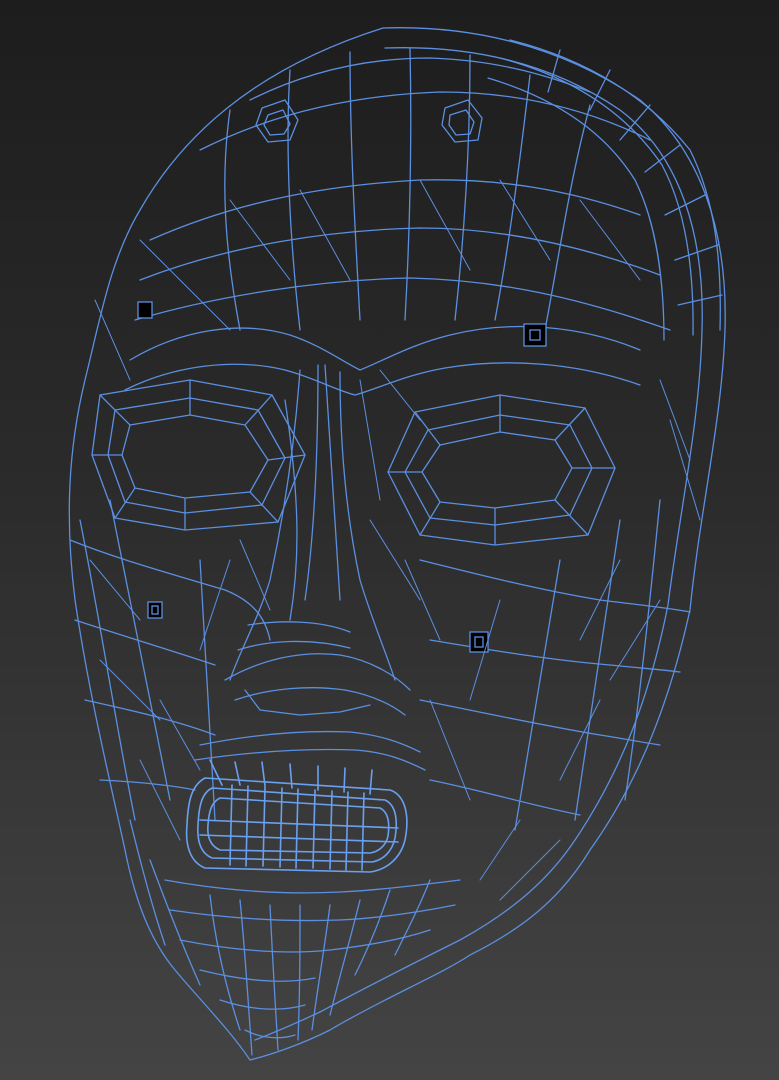 Image resolution: width=779 pixels, height=1080 pixels. What do you see at coordinates (385, 348) in the screenshot?
I see `brow-ridge` at bounding box center [385, 348].